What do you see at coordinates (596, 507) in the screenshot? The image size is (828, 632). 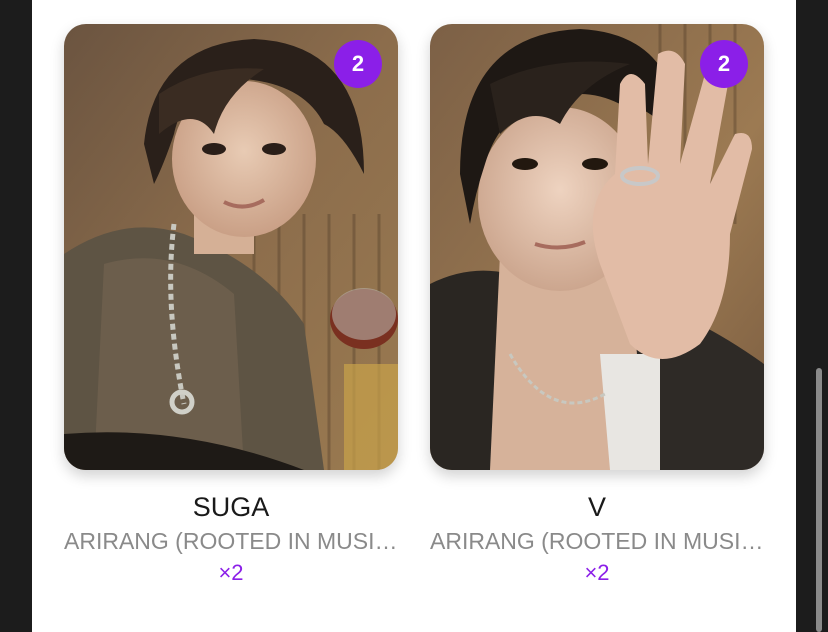 I see `member-name: V` at bounding box center [596, 507].